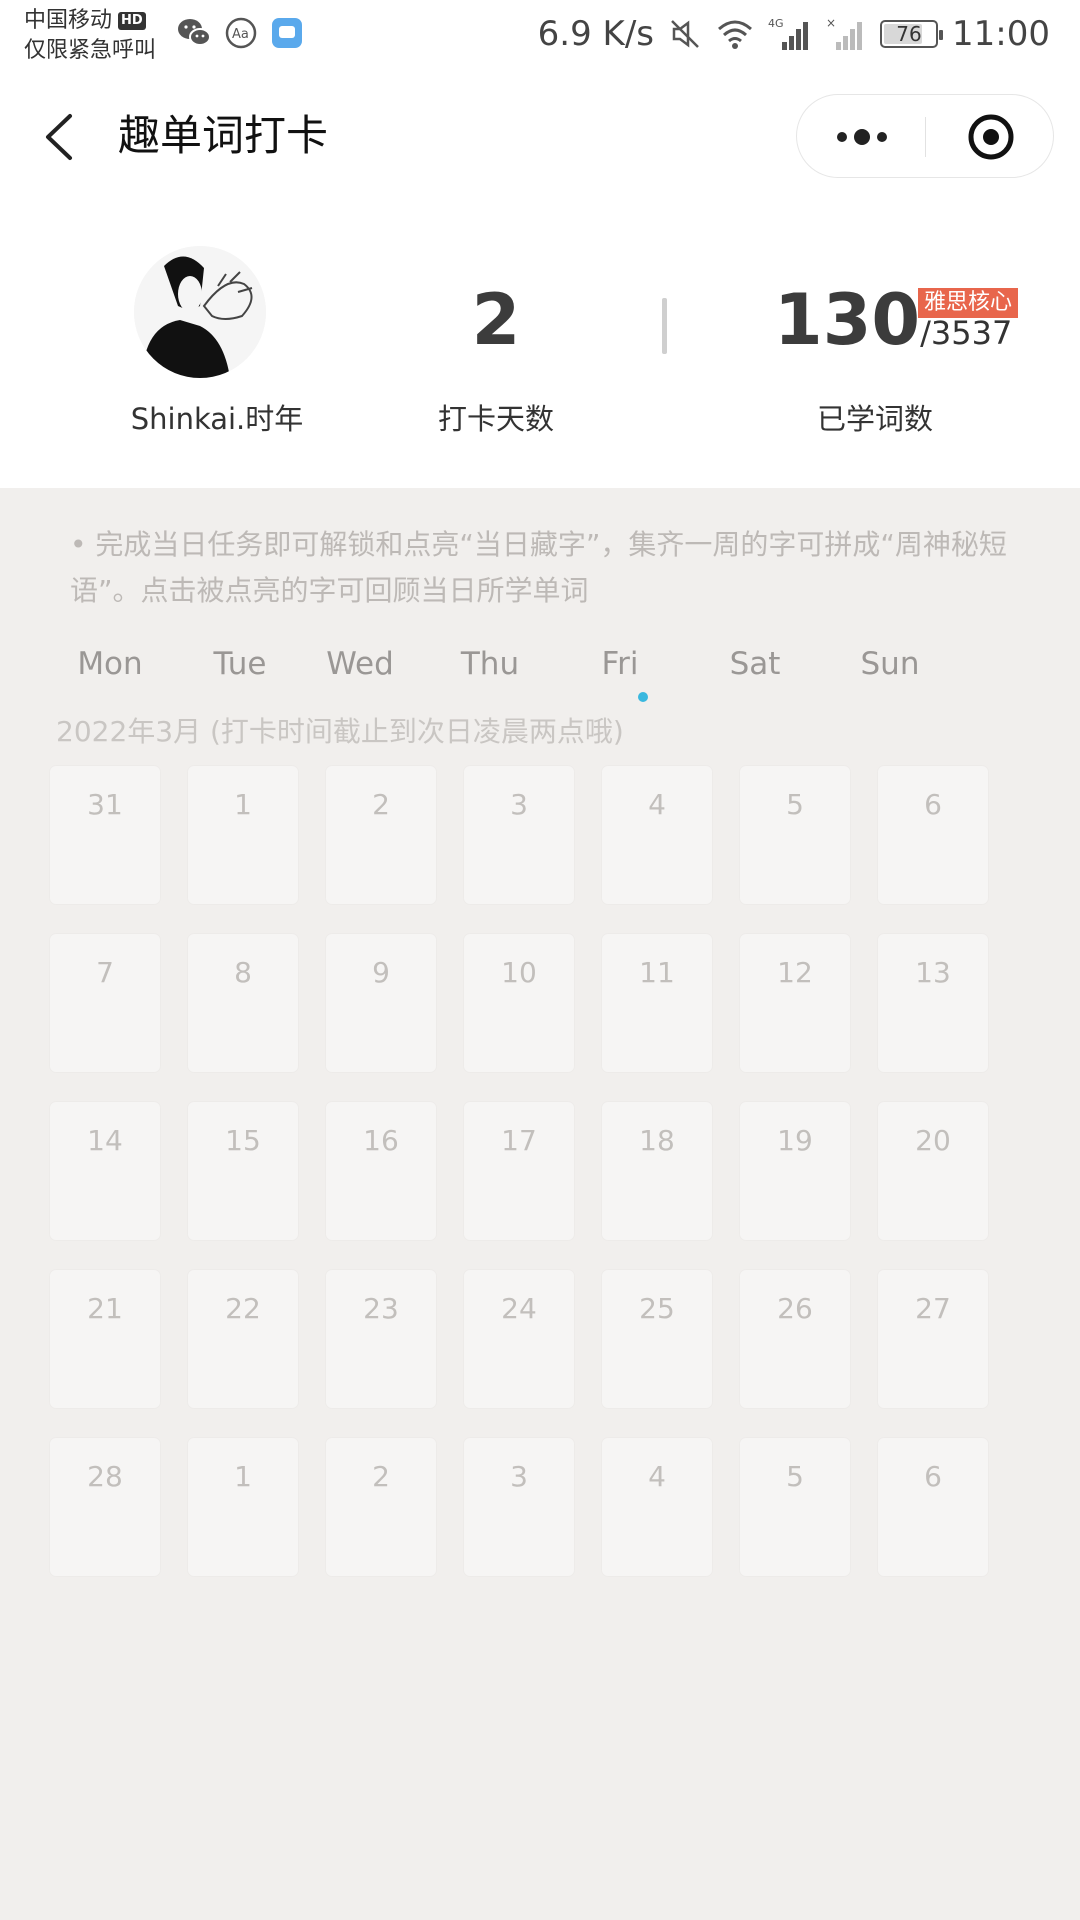  What do you see at coordinates (933, 1171) in the screenshot?
I see `calendar-day-cell: 20` at bounding box center [933, 1171].